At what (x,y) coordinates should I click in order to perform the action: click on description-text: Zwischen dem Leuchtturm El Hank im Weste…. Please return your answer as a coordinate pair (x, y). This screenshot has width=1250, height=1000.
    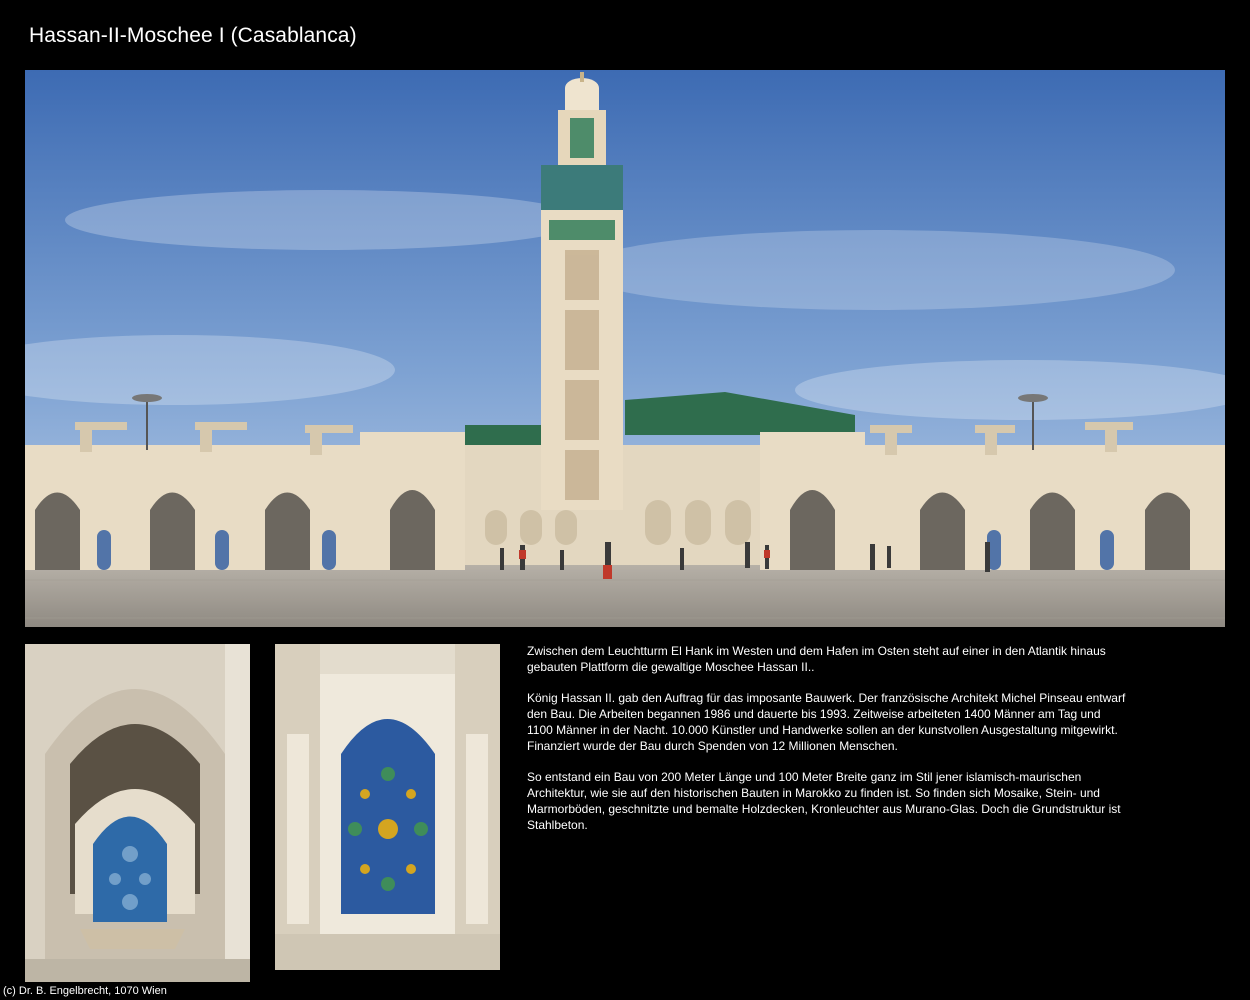
    Looking at the image, I should click on (827, 745).